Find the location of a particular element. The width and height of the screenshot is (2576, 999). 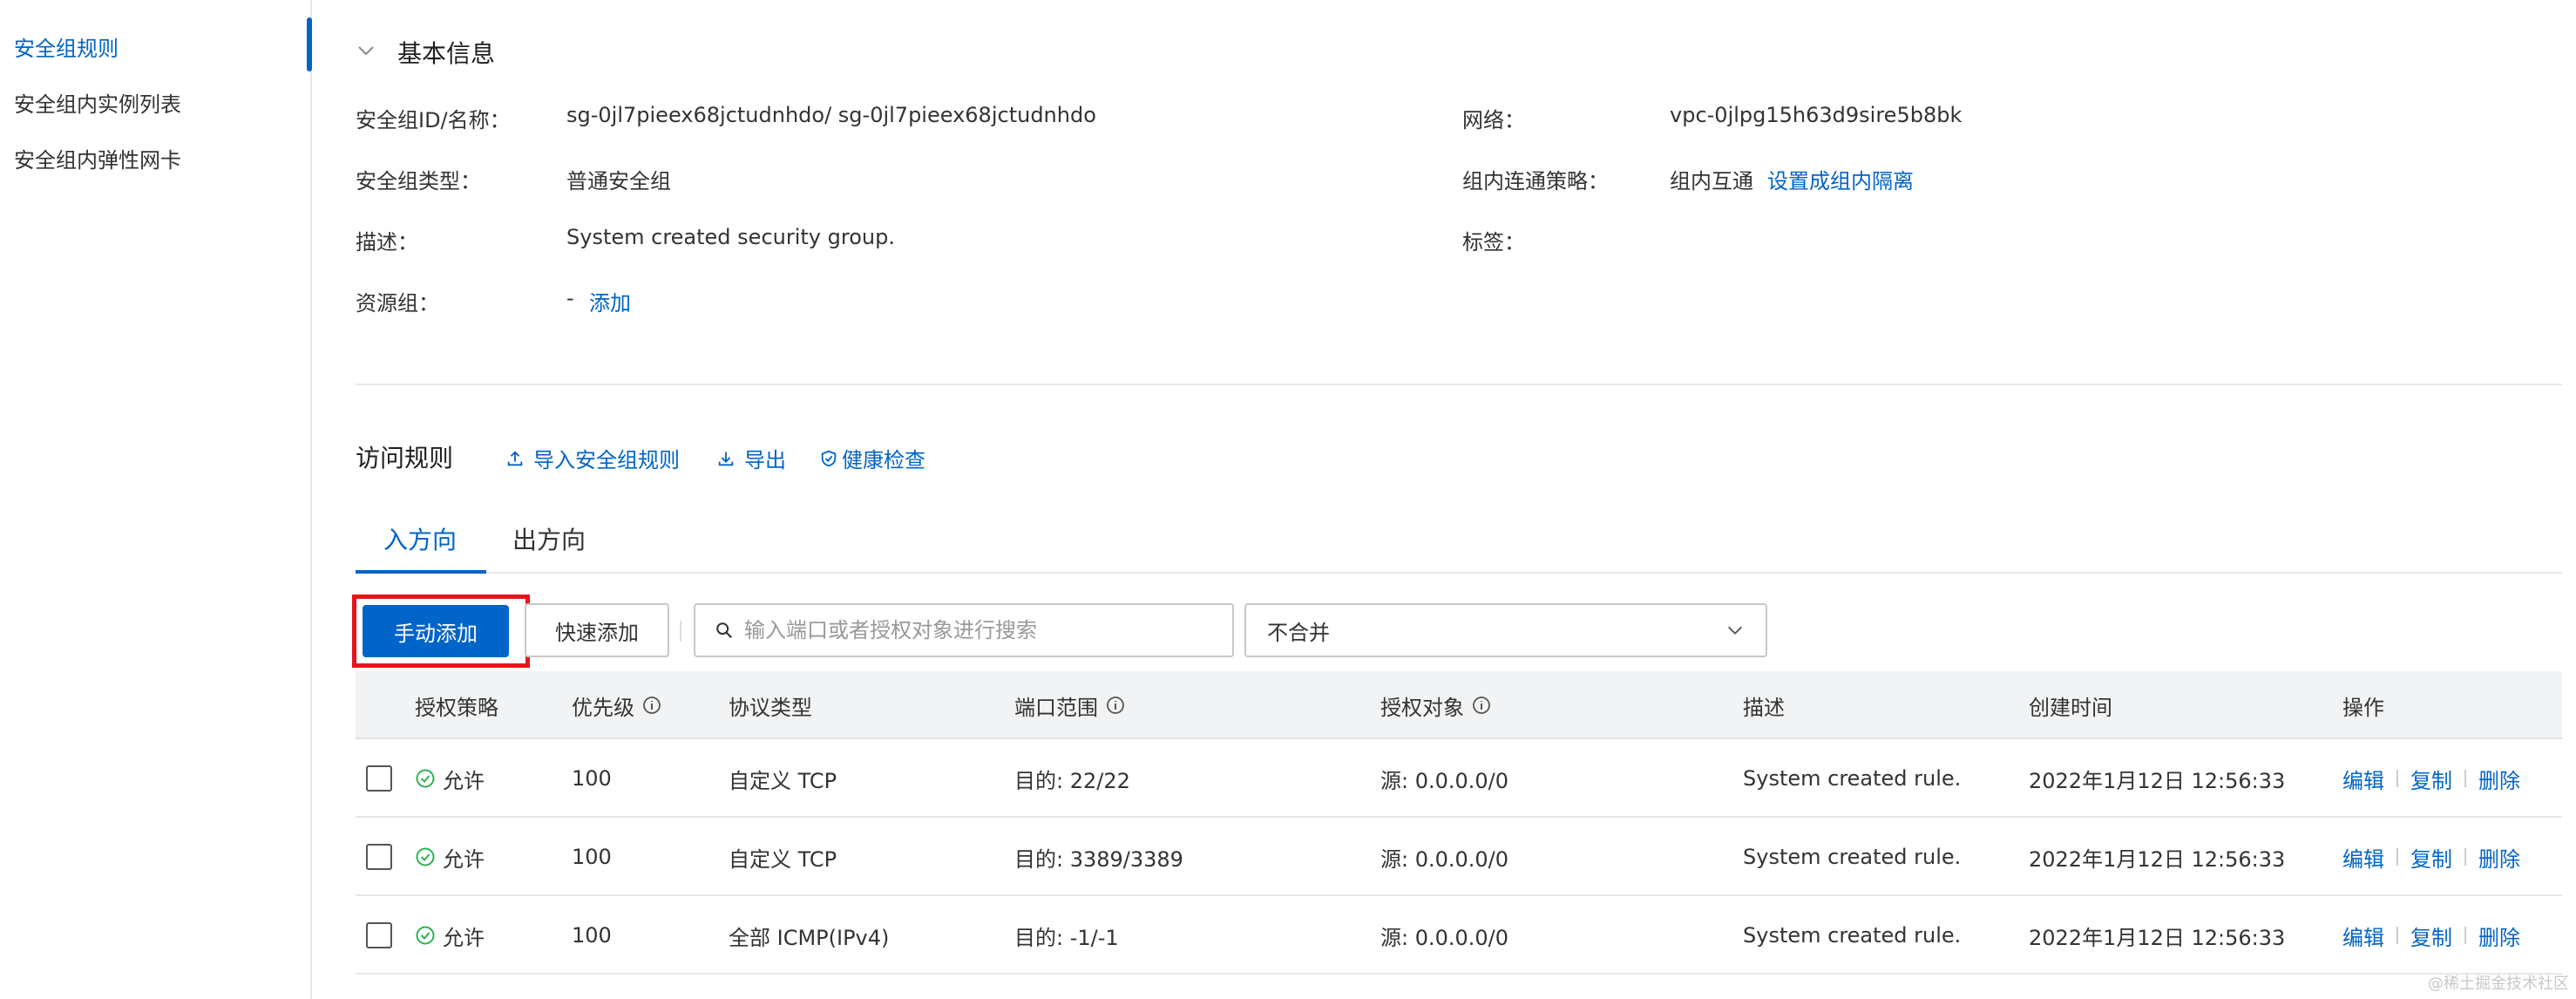

search-box is located at coordinates (964, 630).